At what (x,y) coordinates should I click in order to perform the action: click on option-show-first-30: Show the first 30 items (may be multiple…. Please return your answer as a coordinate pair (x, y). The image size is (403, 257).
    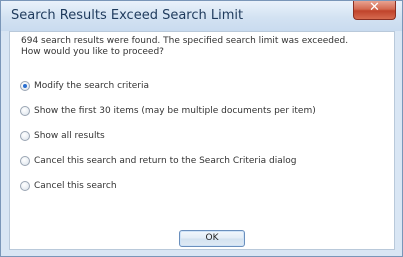
    Looking at the image, I should click on (168, 111).